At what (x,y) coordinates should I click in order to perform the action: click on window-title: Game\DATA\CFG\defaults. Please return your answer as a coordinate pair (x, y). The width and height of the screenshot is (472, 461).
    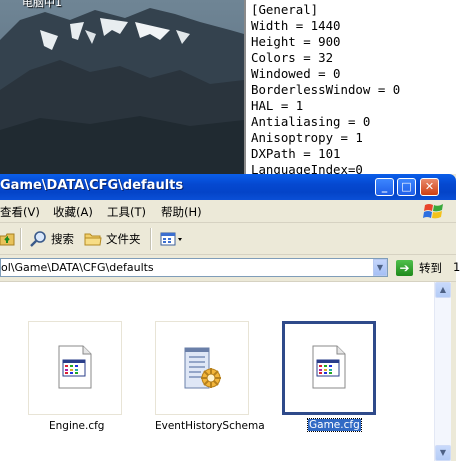
    Looking at the image, I should click on (92, 185).